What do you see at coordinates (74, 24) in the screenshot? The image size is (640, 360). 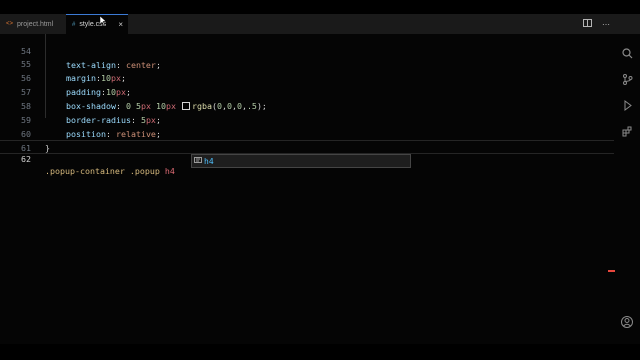 I see `css-file-icon: #` at bounding box center [74, 24].